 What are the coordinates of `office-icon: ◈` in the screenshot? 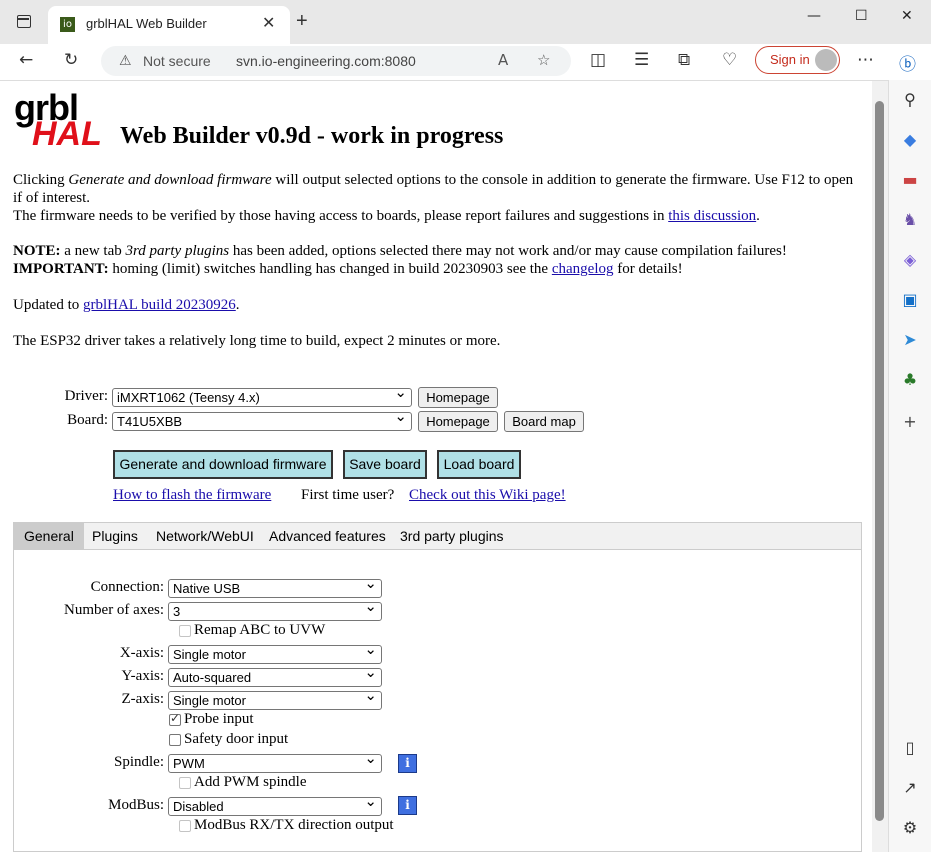 It's located at (910, 260).